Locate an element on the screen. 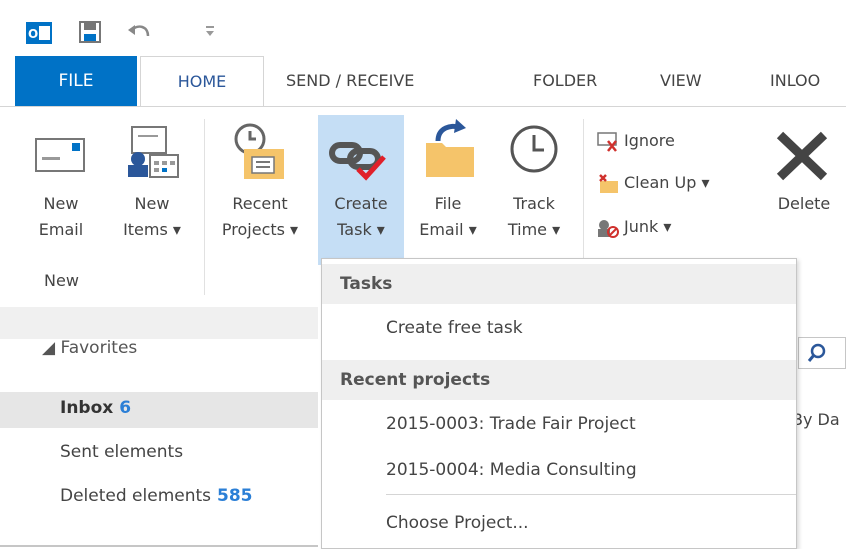 The width and height of the screenshot is (846, 549). deleted-label: Deleted elements is located at coordinates (136, 496).